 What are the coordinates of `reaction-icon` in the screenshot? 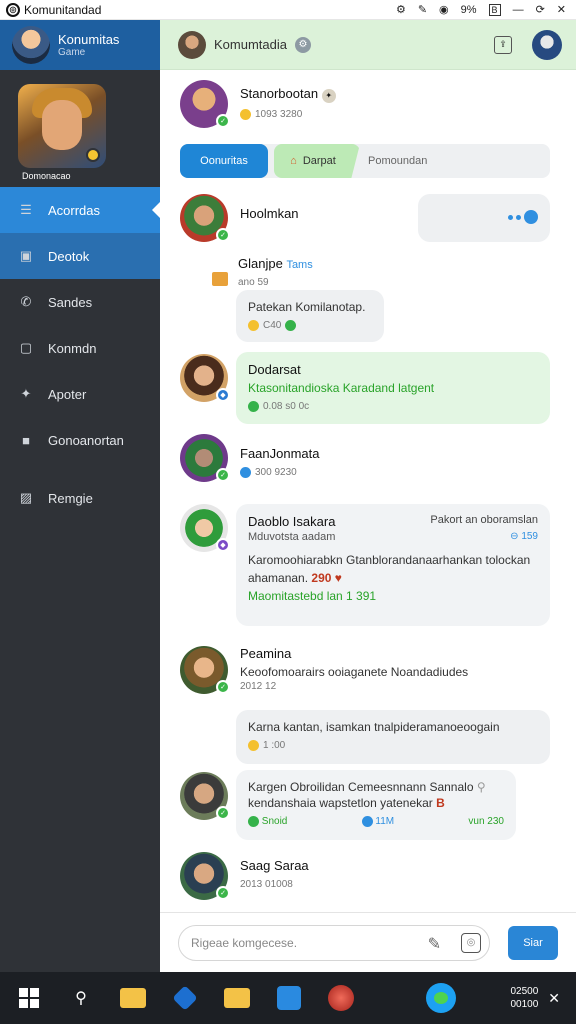 It's located at (291, 325).